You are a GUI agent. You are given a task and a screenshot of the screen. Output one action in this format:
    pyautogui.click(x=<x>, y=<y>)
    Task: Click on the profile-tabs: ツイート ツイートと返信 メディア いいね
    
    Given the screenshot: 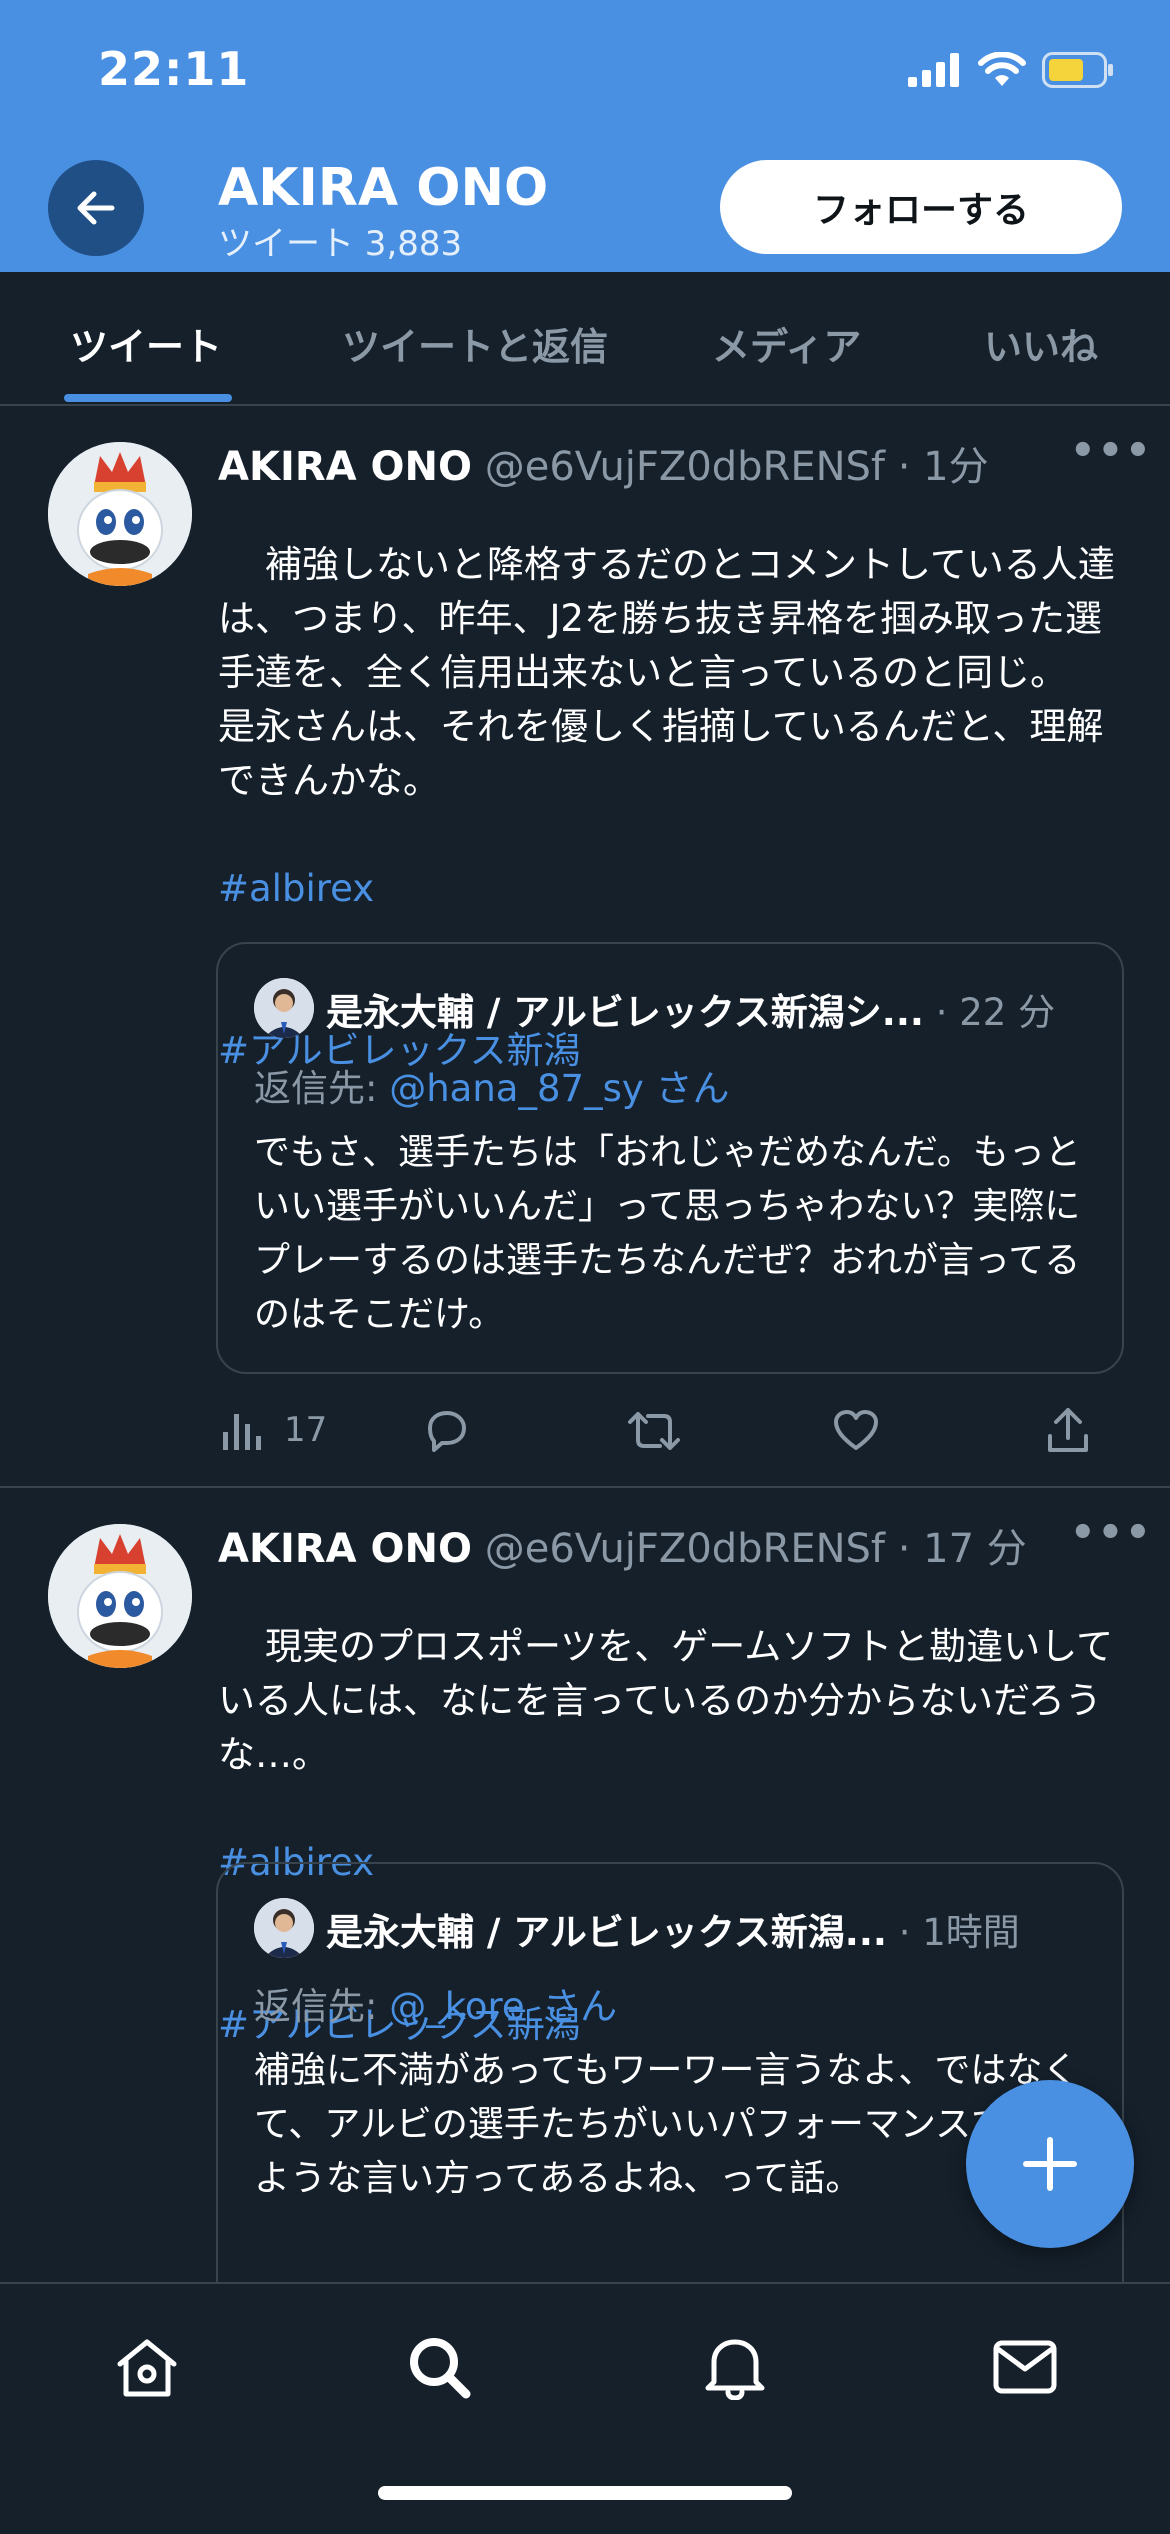 What is the action you would take?
    pyautogui.click(x=585, y=339)
    